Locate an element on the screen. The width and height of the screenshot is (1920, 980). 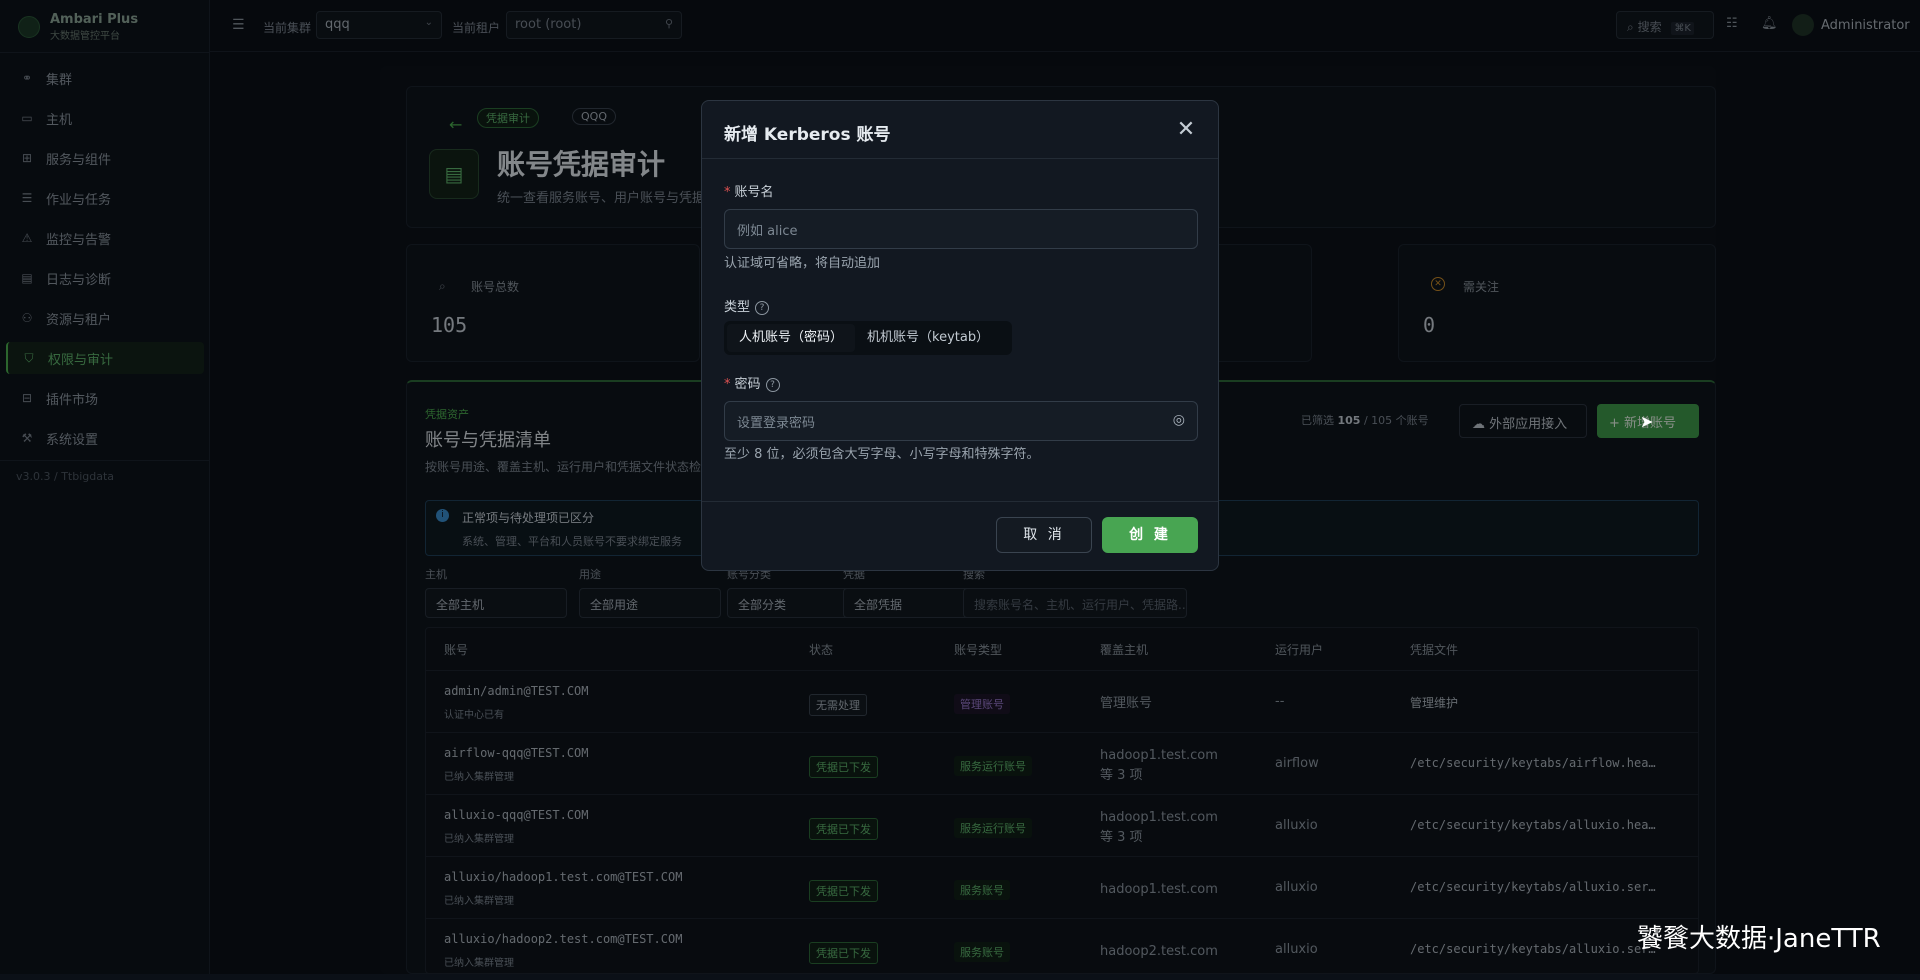
account-name-placeholder: 例如 alice is located at coordinates (767, 231).